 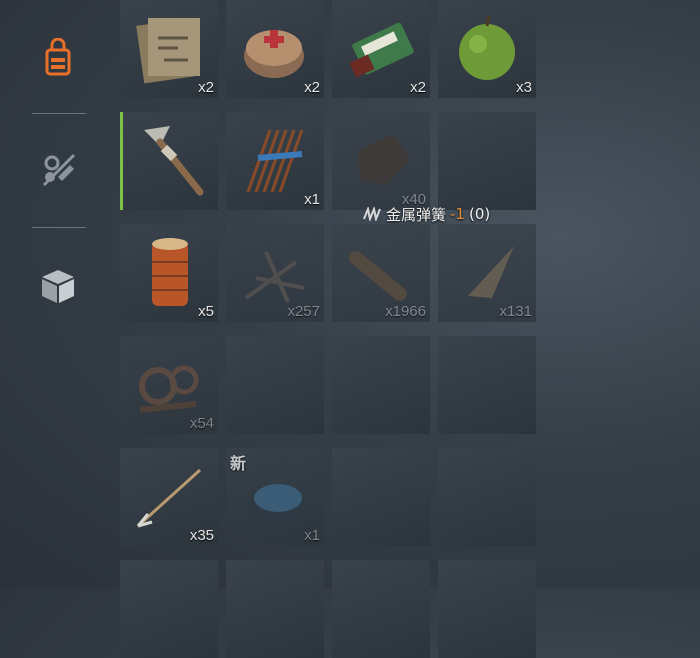 What do you see at coordinates (405, 311) in the screenshot?
I see `item-count: x1966` at bounding box center [405, 311].